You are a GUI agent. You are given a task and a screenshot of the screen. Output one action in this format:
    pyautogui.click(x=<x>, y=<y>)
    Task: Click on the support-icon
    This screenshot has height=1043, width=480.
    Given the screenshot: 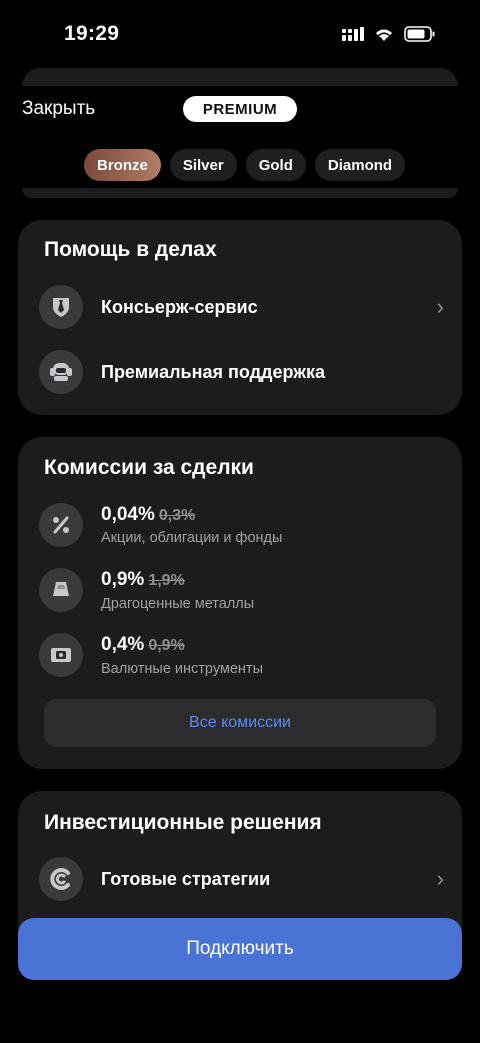 What is the action you would take?
    pyautogui.click(x=61, y=372)
    